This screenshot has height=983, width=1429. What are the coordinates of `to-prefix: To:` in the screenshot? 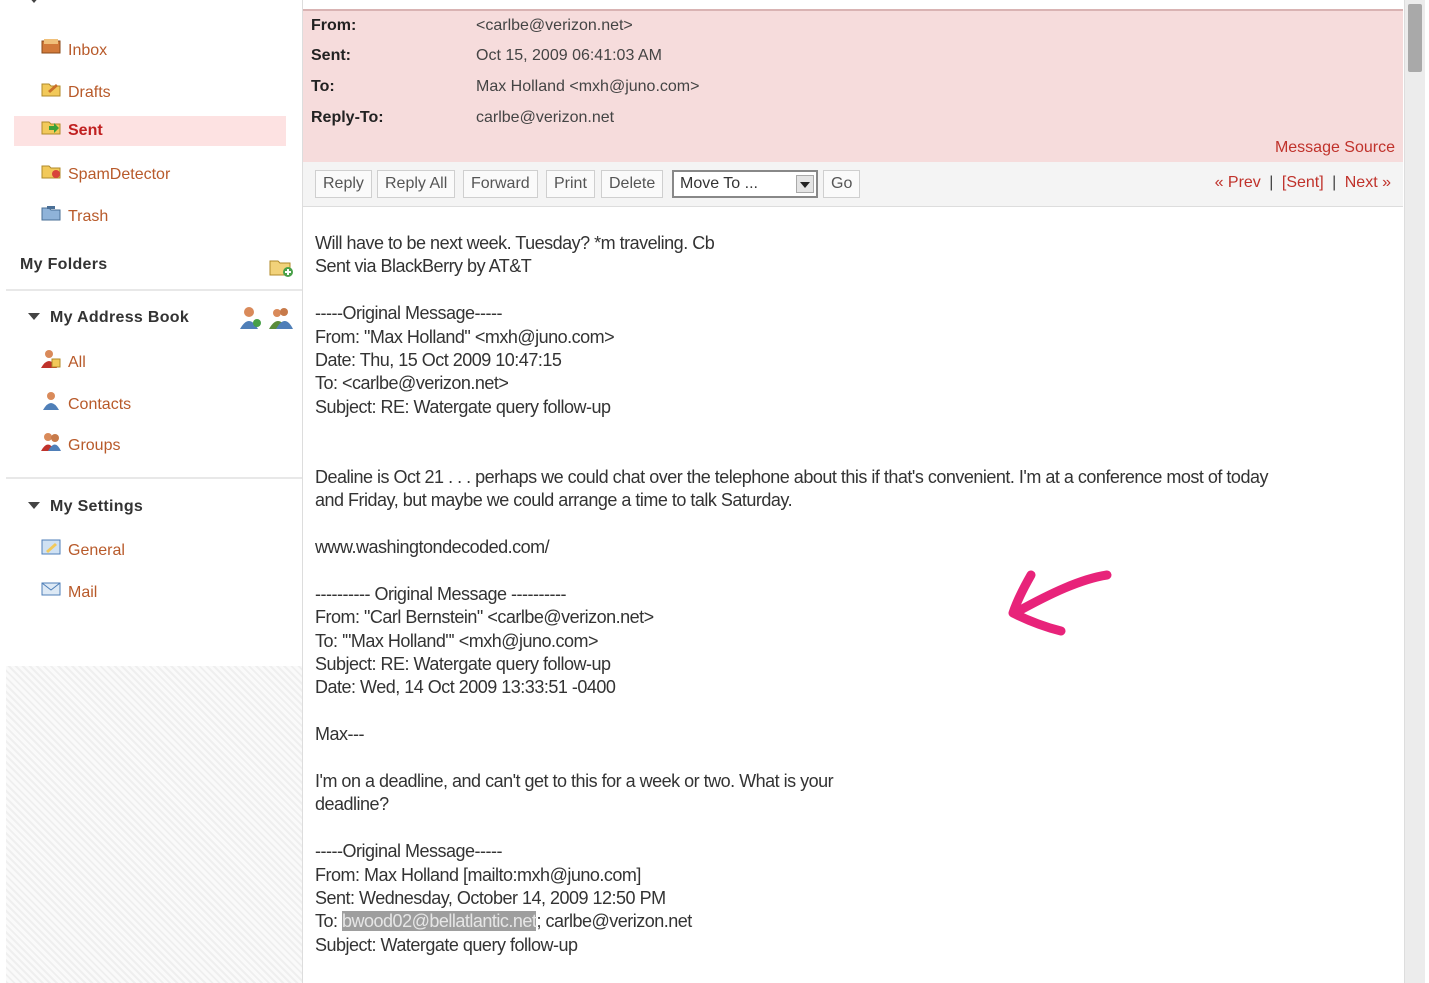 It's located at (329, 921).